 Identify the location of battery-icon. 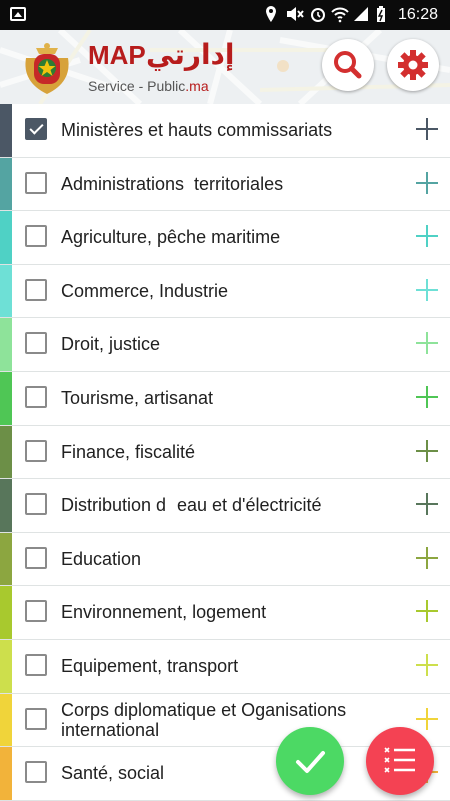
(381, 14).